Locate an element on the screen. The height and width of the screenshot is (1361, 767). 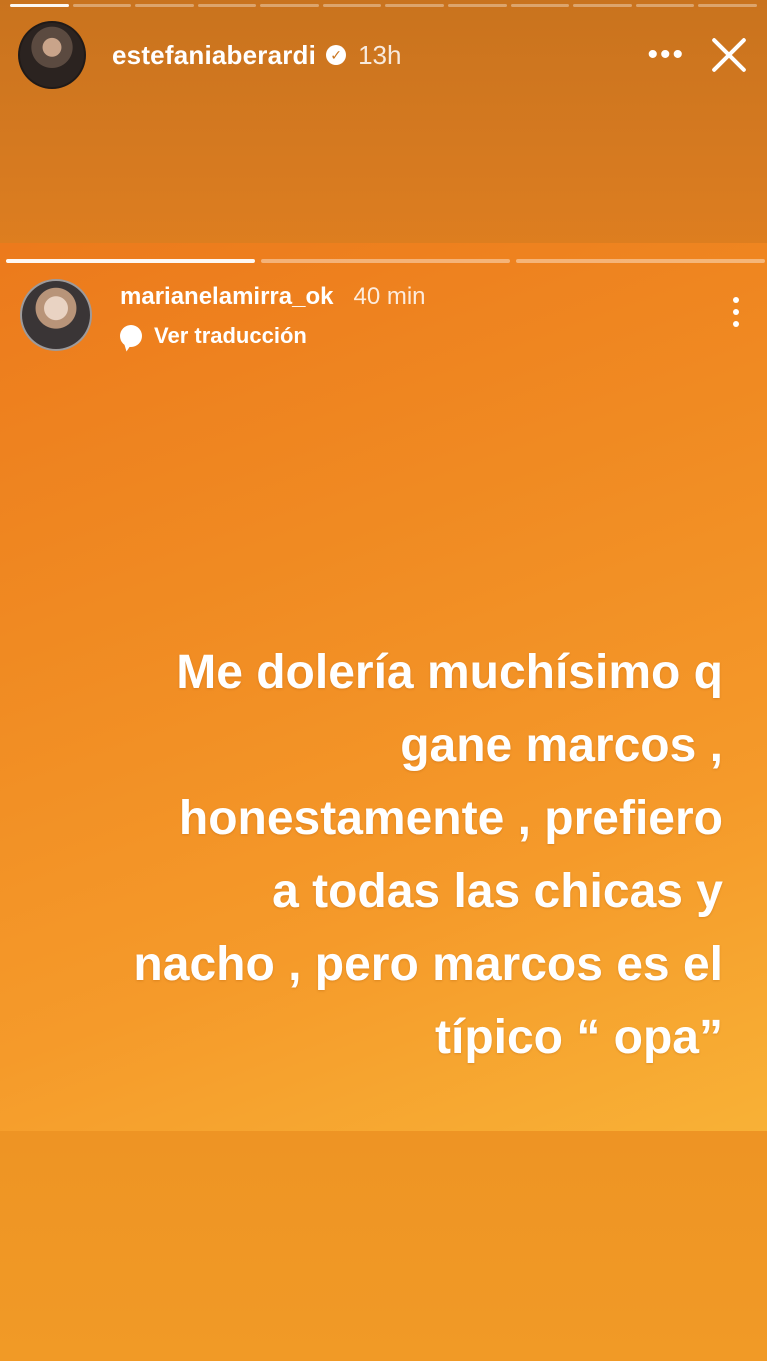
story-text-line: gane marcos , is located at coordinates (561, 745).